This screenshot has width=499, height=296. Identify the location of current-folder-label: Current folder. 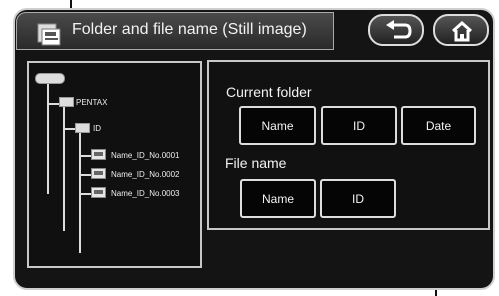
(269, 92).